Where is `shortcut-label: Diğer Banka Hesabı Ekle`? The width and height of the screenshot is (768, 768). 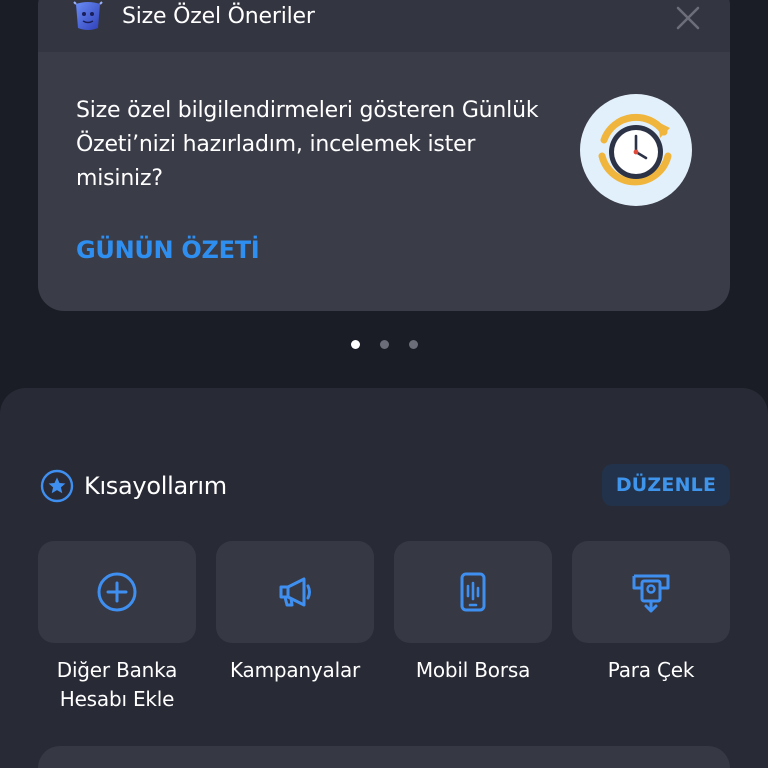
shortcut-label: Diğer Banka Hesabı Ekle is located at coordinates (117, 684).